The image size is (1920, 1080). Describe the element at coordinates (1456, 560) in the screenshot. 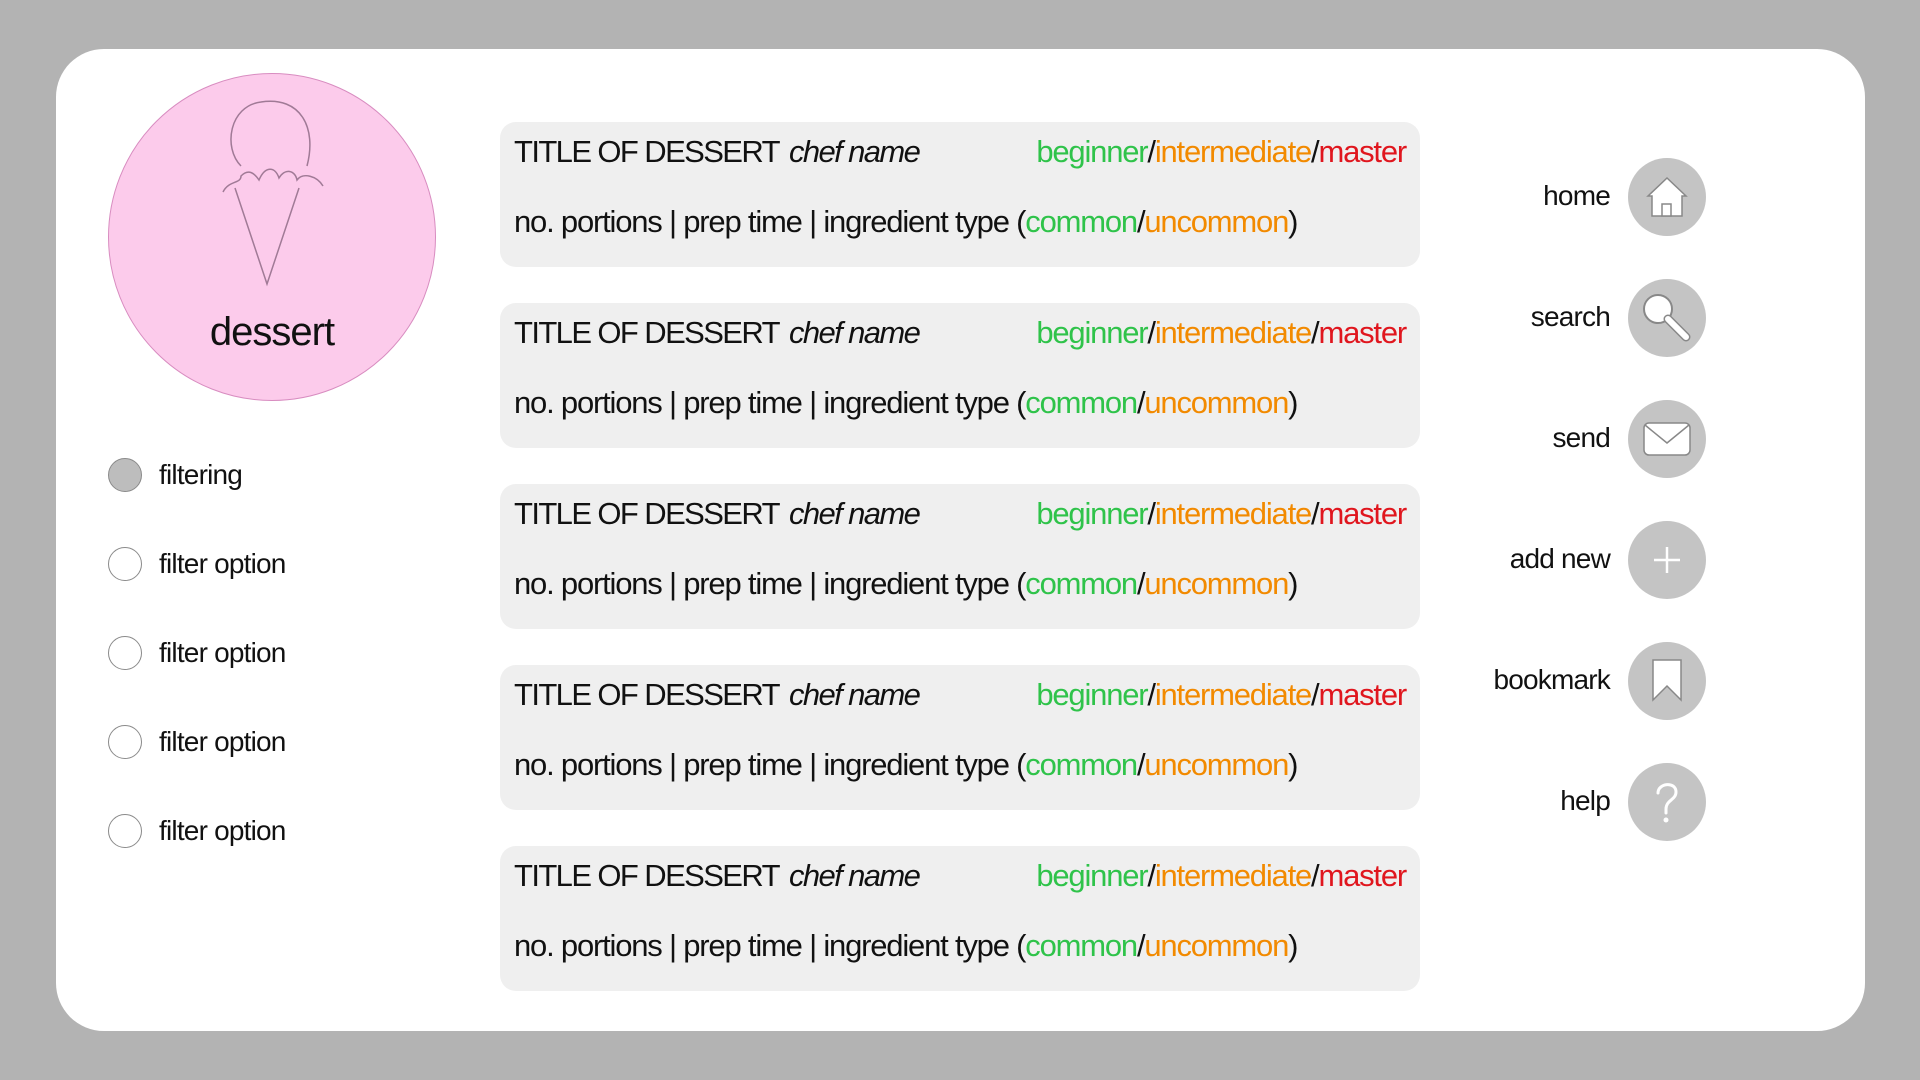

I see `nav-item-add-new: add new` at that location.